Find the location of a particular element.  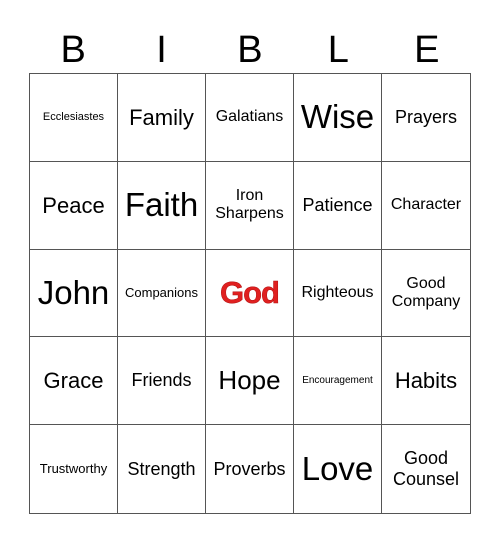

bingo-cell: Prayers is located at coordinates (426, 118).